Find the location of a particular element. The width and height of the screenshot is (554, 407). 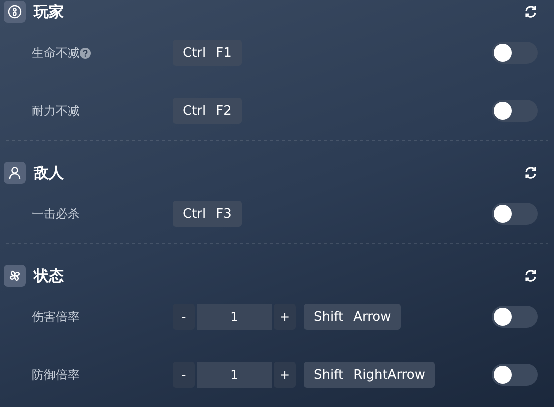

clover-icon is located at coordinates (15, 276).